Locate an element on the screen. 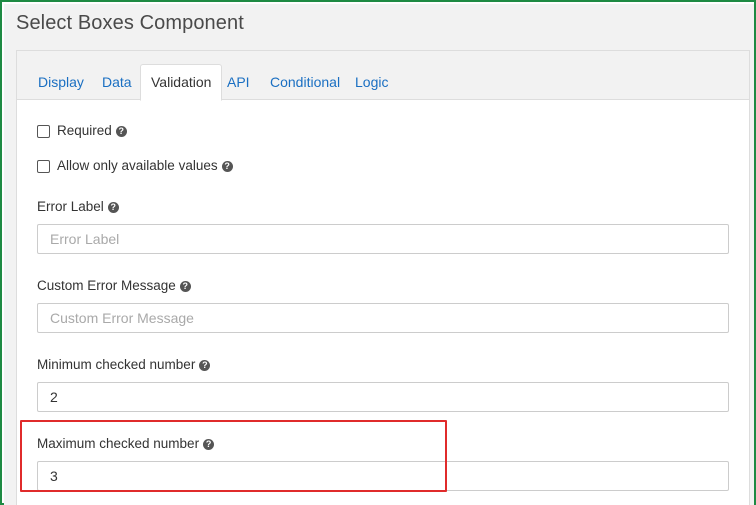  min-checked-field-label: Minimum checked number? is located at coordinates (124, 364).